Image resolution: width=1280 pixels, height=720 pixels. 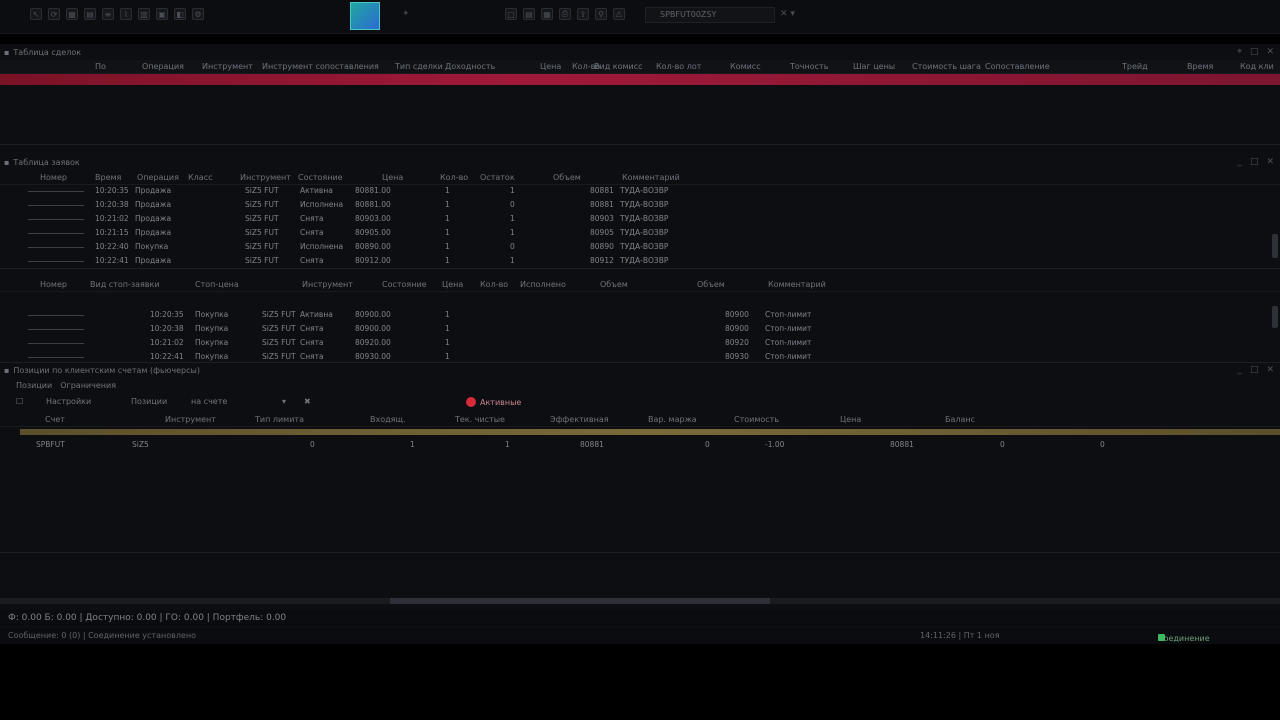 I want to click on instrument-search-input: SPBFUT00ZSY, so click(x=710, y=15).